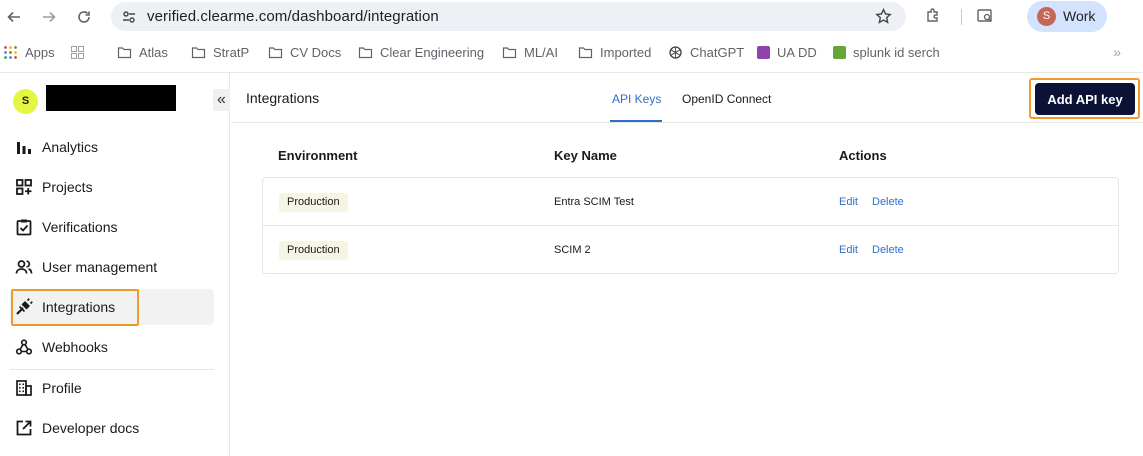  Describe the element at coordinates (153, 52) in the screenshot. I see `bookmark-label: Atlas` at that location.